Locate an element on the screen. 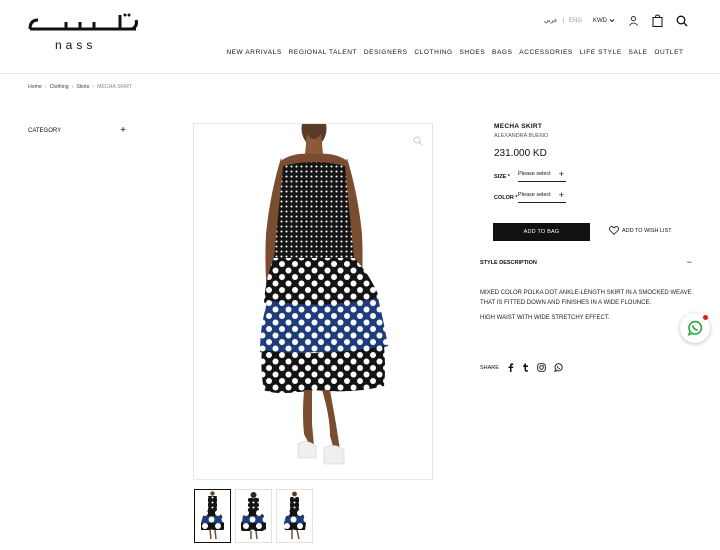 The width and height of the screenshot is (720, 550). color-label: COLOR * is located at coordinates (506, 197).